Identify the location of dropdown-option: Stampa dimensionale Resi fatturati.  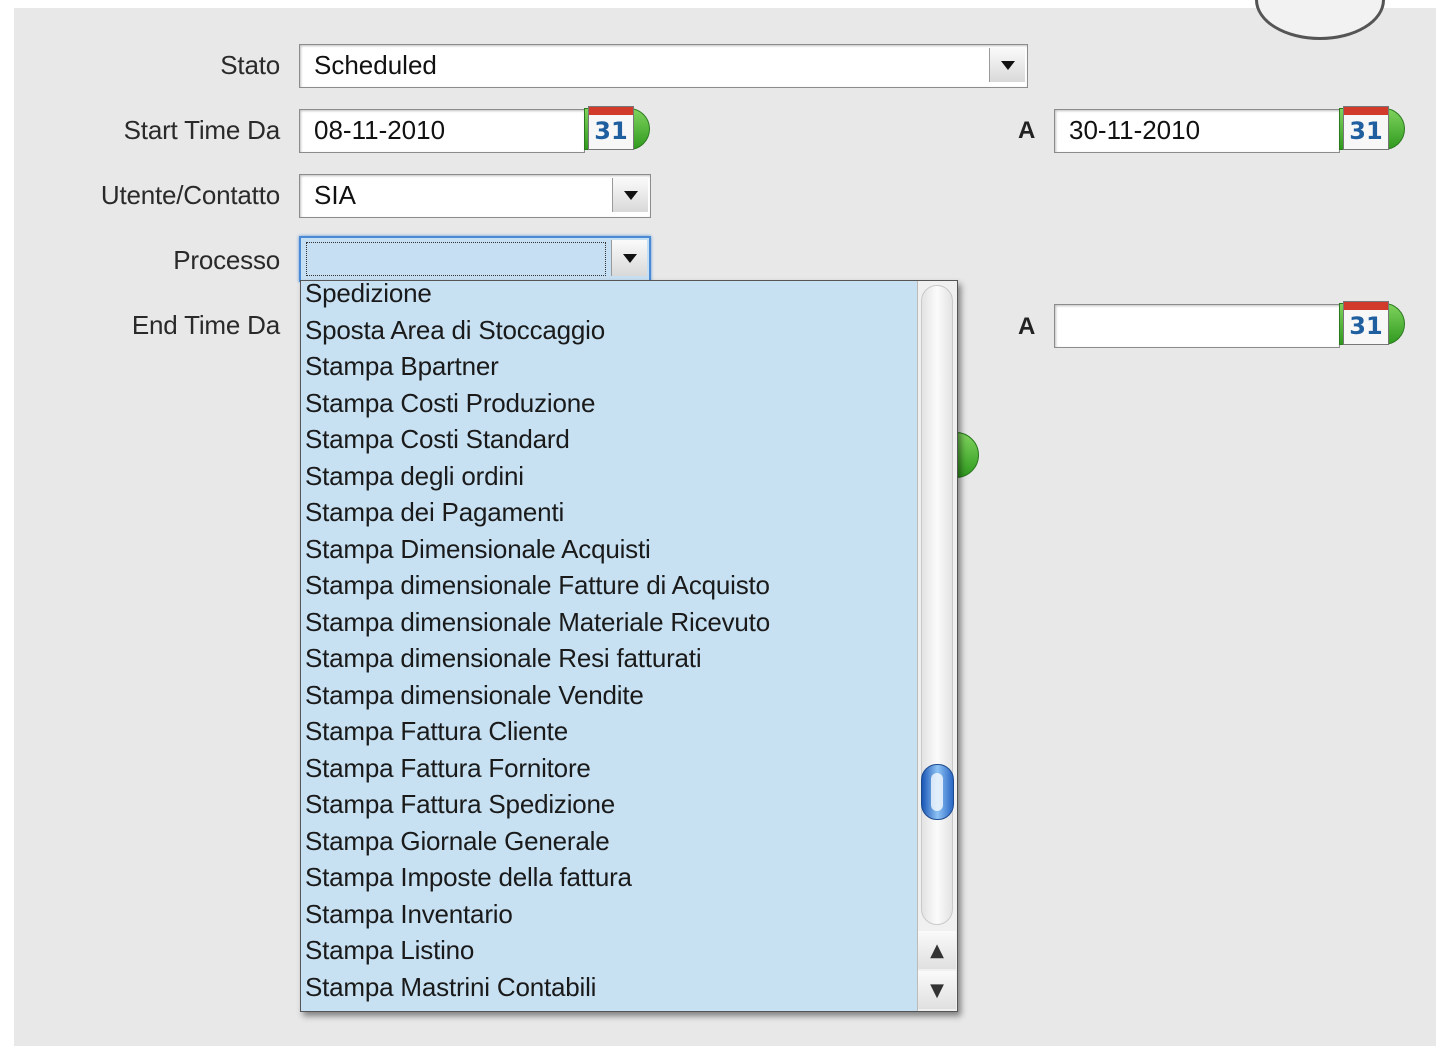
(611, 658).